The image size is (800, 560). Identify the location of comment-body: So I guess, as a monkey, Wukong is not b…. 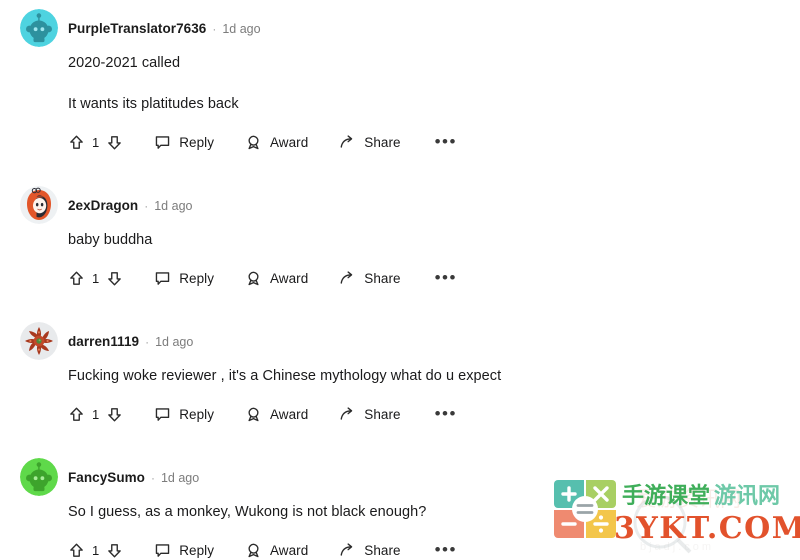
(426, 512).